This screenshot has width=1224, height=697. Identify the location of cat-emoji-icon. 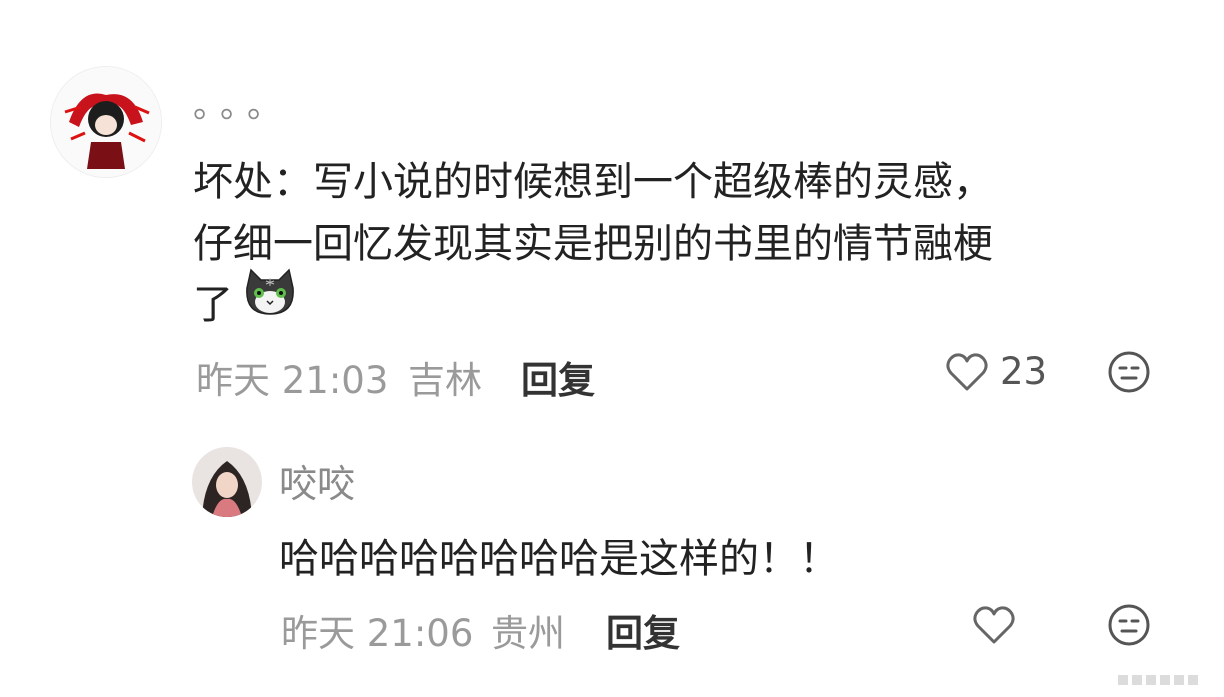
(270, 293).